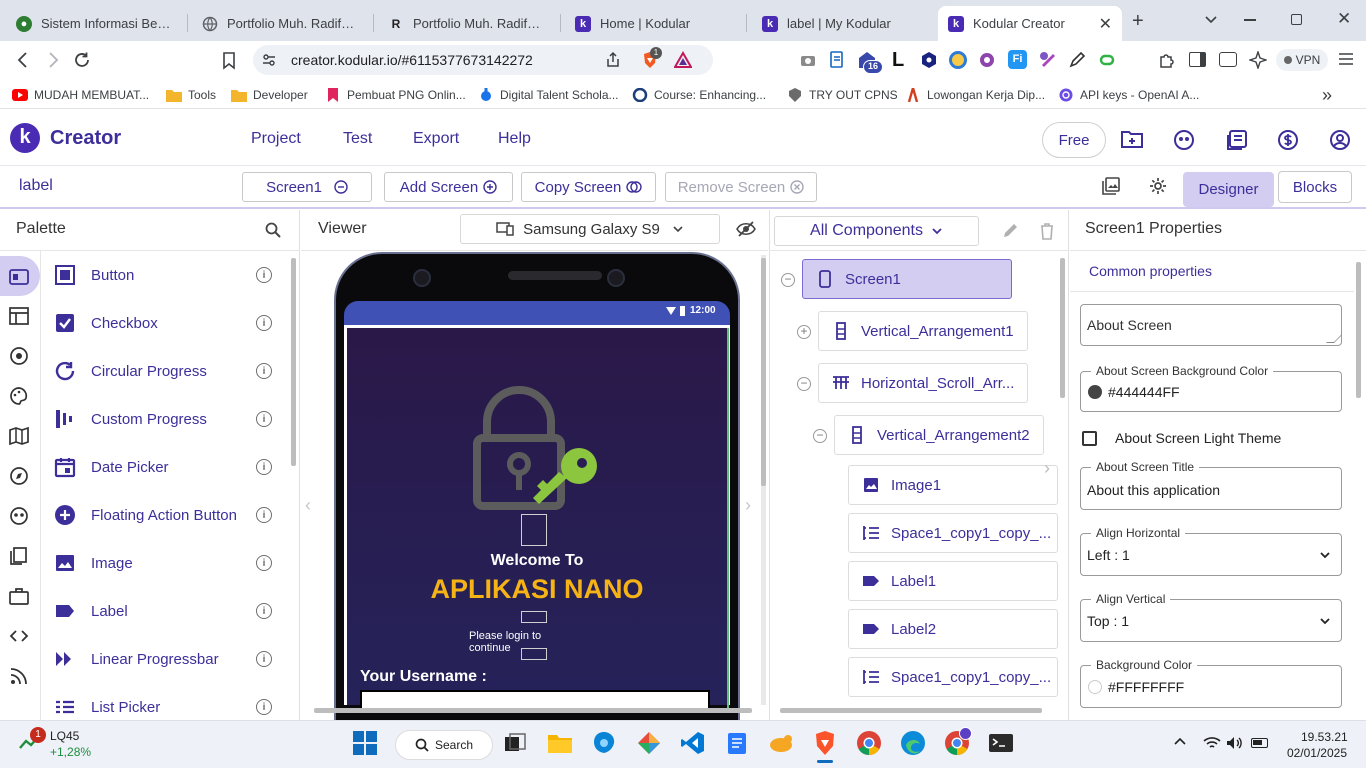 This screenshot has height=768, width=1366. Describe the element at coordinates (19, 356) in the screenshot. I see `media-icon` at that location.